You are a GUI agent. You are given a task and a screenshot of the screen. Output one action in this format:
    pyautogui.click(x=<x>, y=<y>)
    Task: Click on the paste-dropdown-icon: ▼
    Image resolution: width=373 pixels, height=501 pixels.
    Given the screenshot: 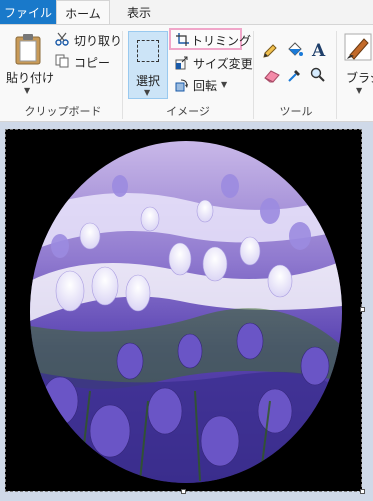 What is the action you would take?
    pyautogui.click(x=27, y=90)
    